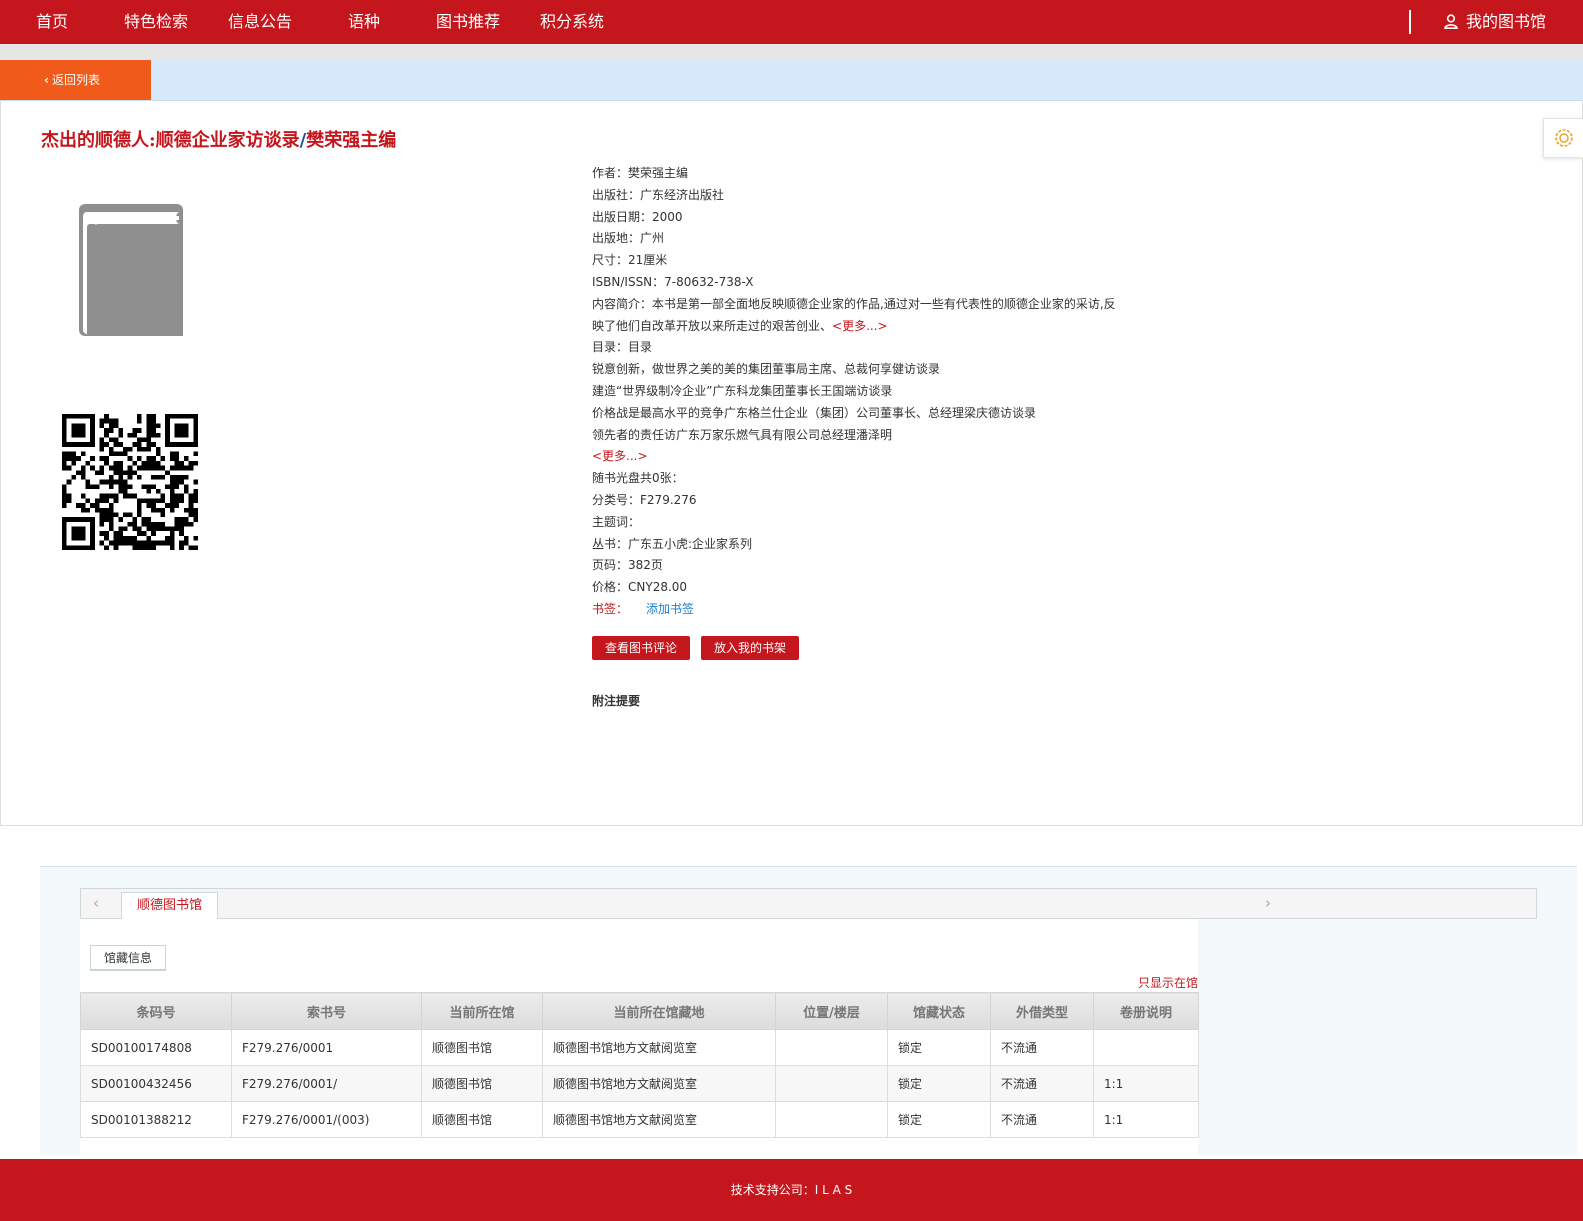  What do you see at coordinates (1495, 22) in the screenshot?
I see `nav-my-library: 我的图书馆` at bounding box center [1495, 22].